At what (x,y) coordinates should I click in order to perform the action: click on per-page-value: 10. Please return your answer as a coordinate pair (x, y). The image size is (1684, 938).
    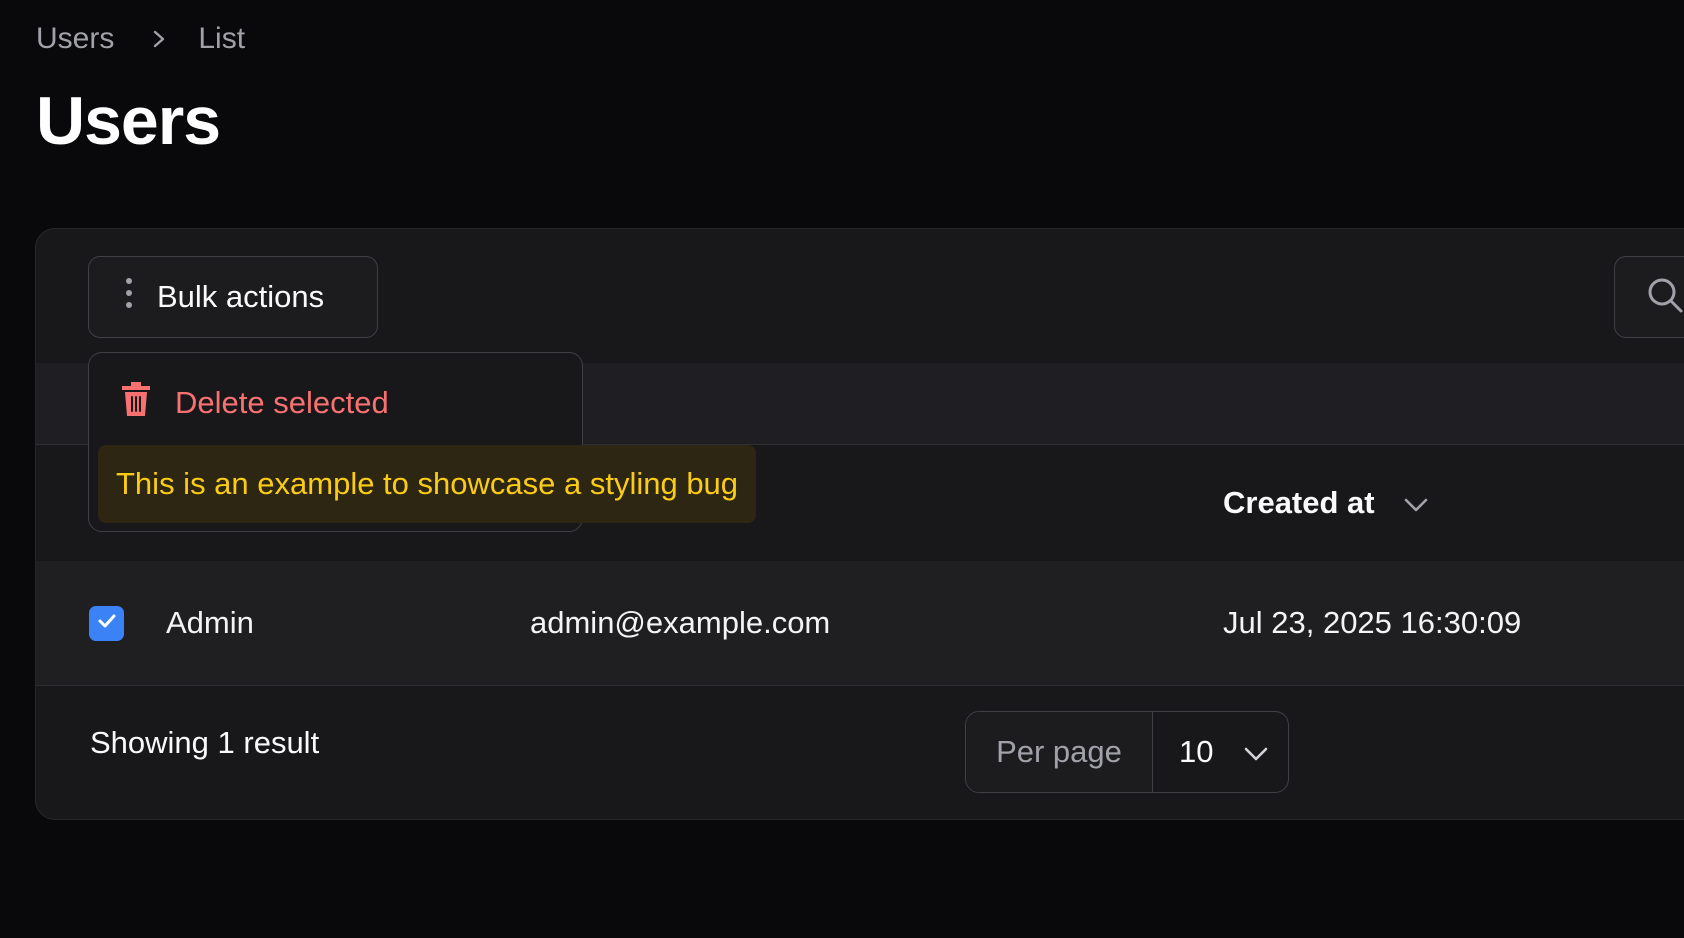
    Looking at the image, I should click on (1196, 751).